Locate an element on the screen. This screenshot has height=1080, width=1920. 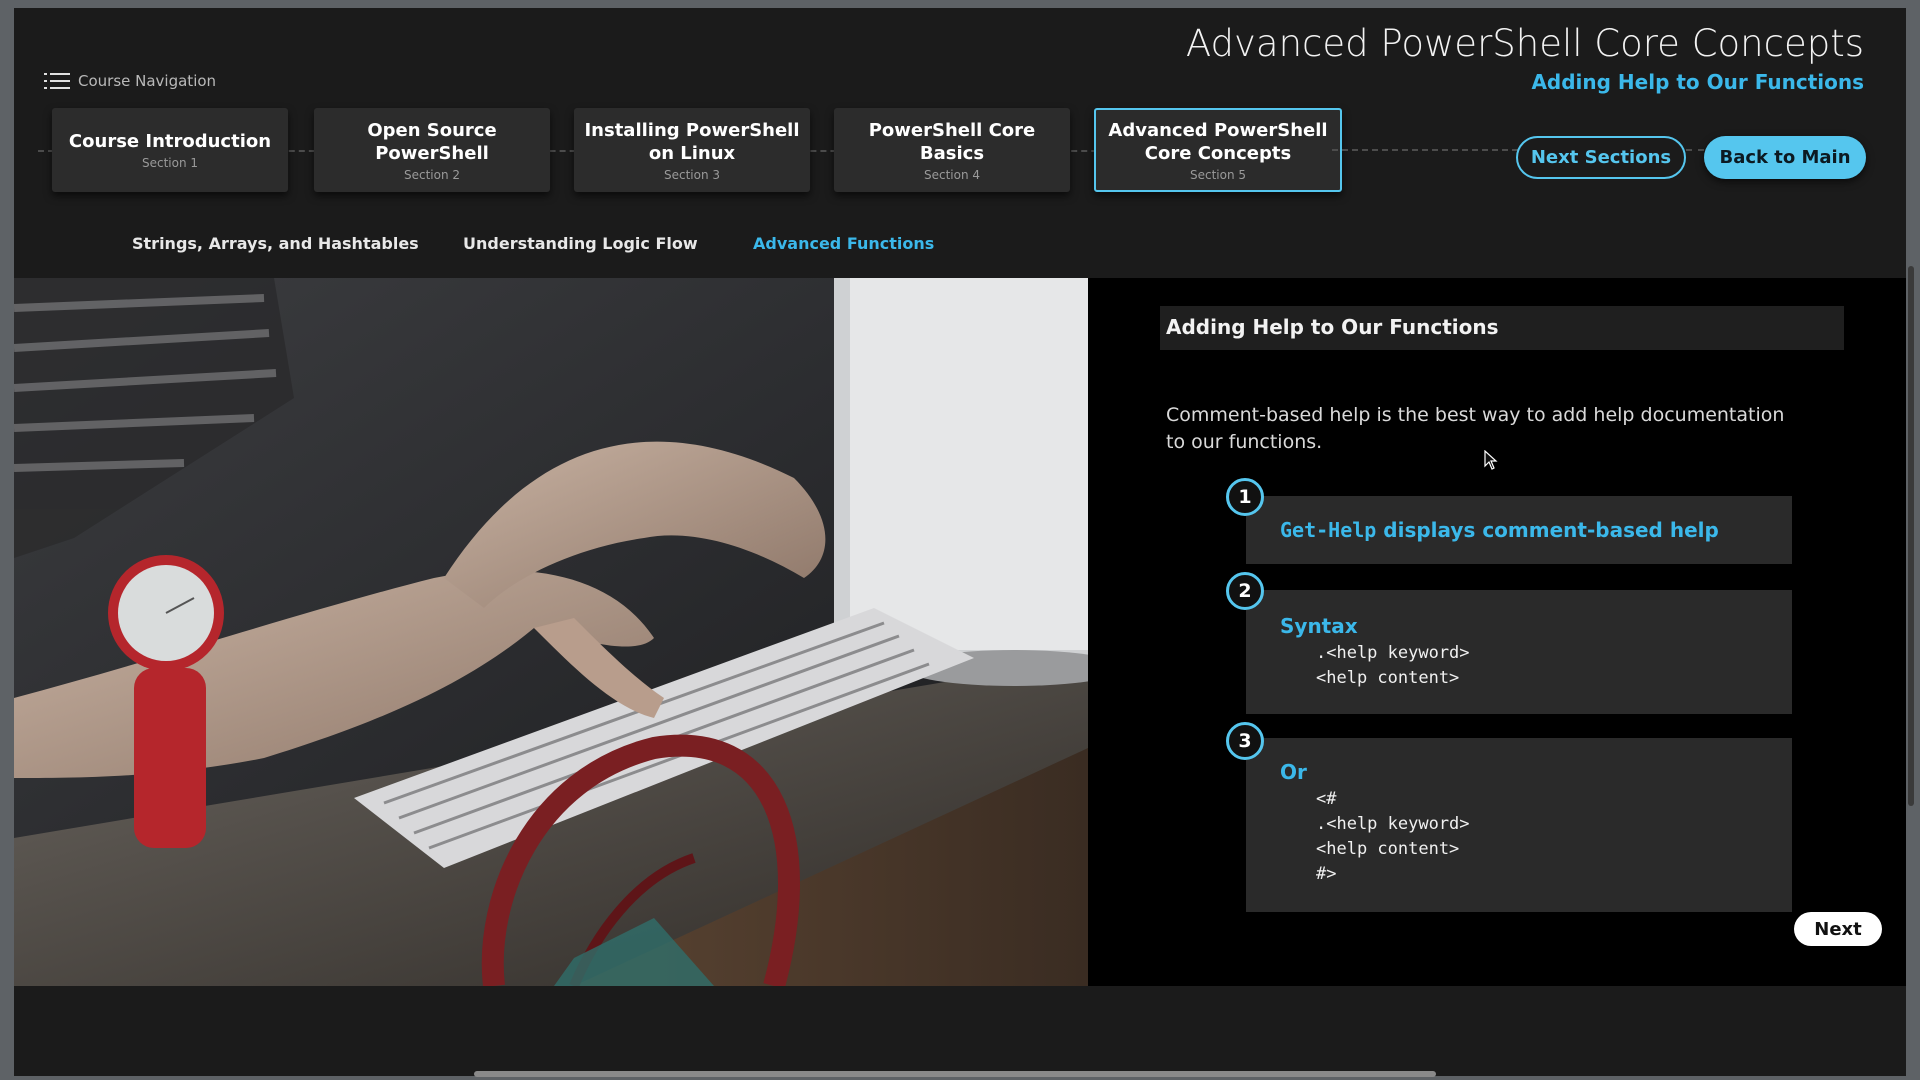
step-3-heading: Or is located at coordinates (1293, 772).